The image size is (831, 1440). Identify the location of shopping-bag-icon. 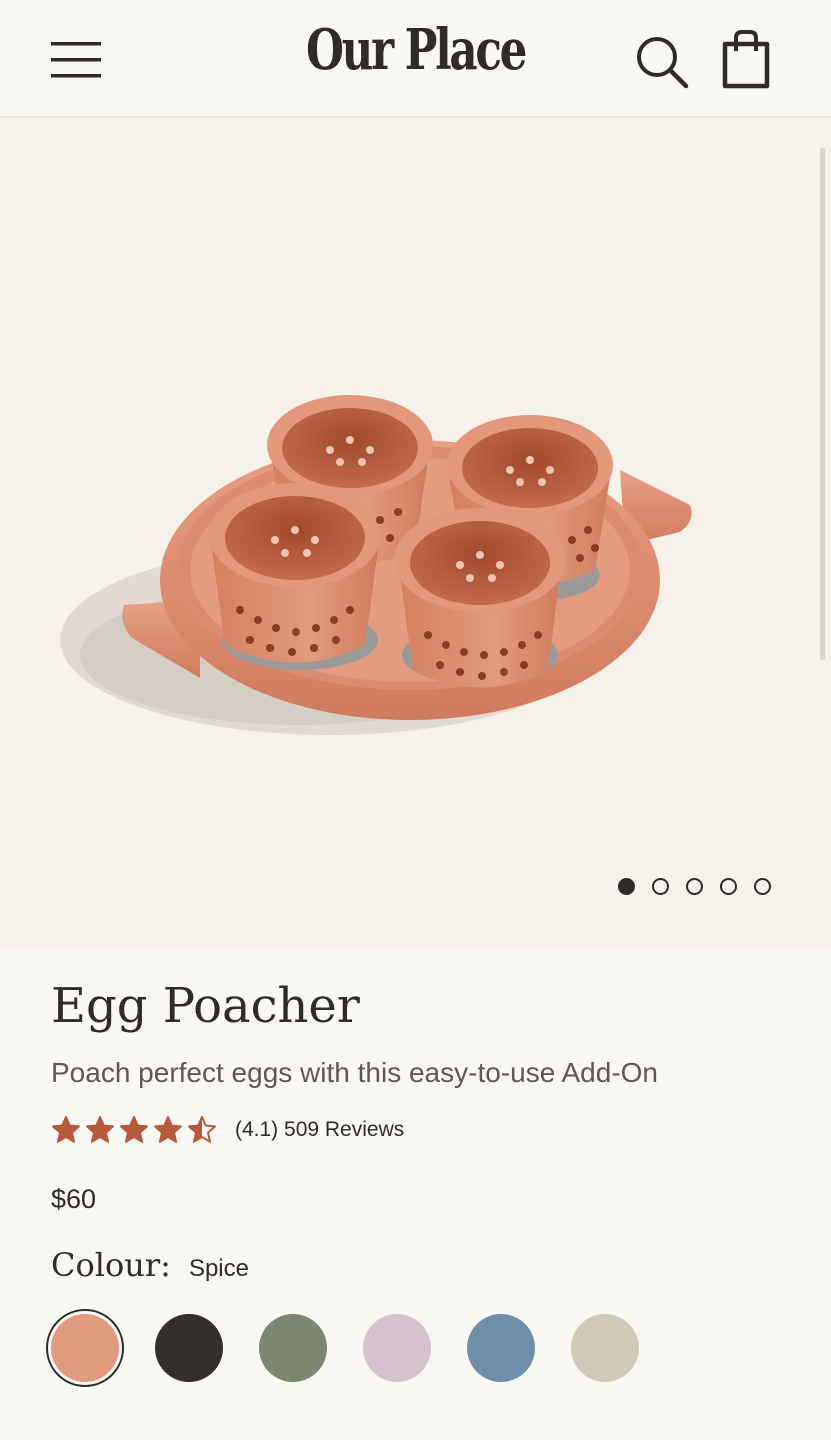
(746, 59).